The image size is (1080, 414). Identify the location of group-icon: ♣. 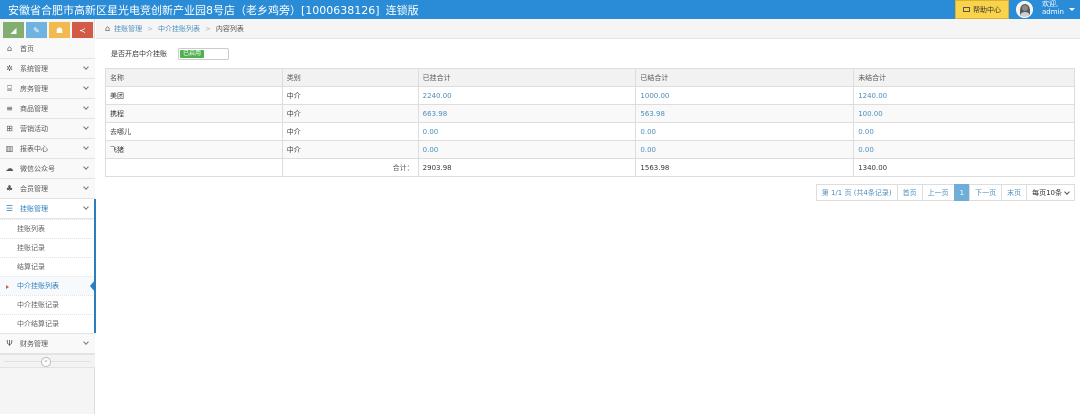
(9, 188).